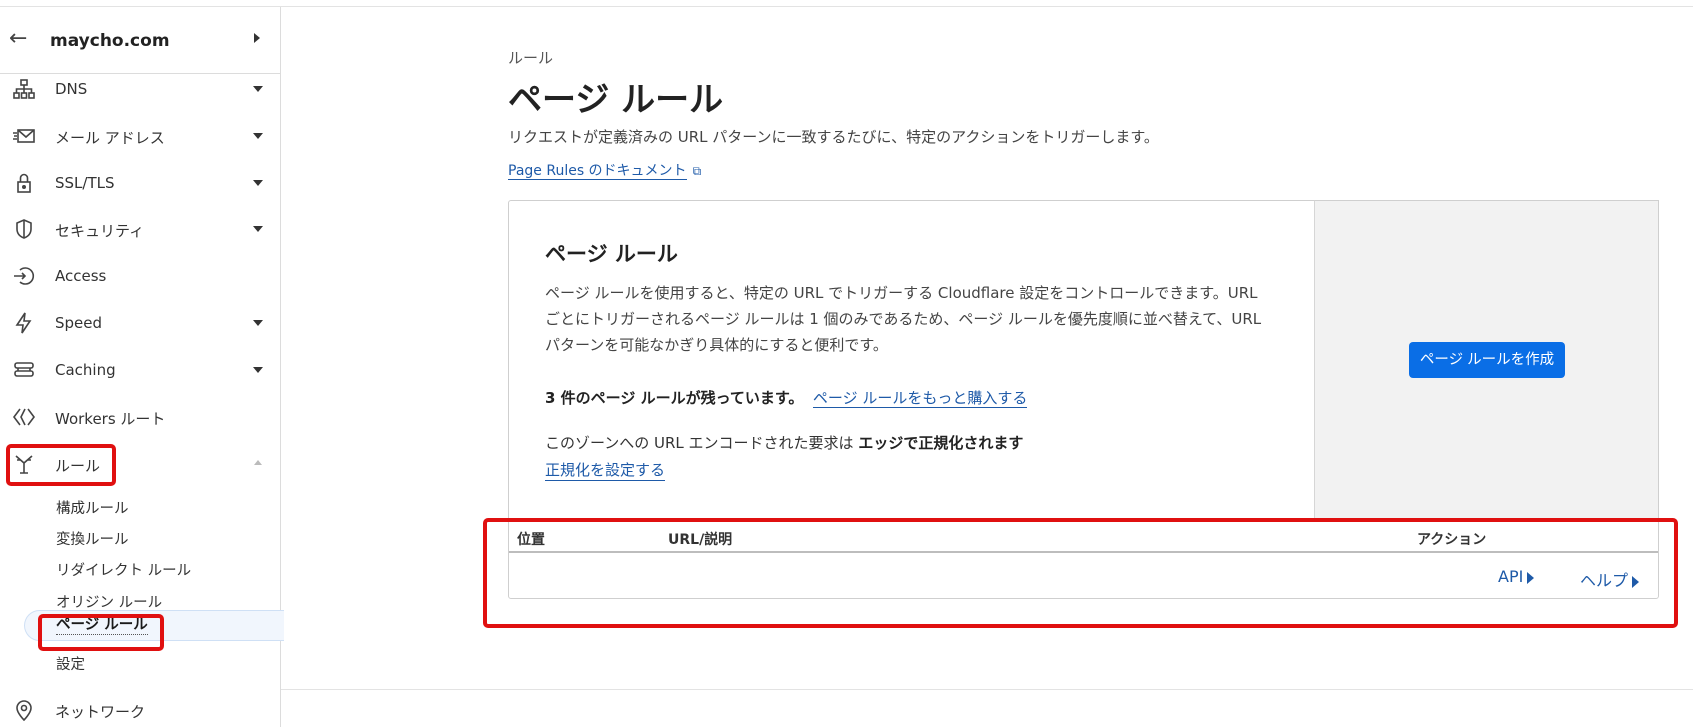  Describe the element at coordinates (941, 443) in the screenshot. I see `normalization-status: エッジで正規化されます` at that location.